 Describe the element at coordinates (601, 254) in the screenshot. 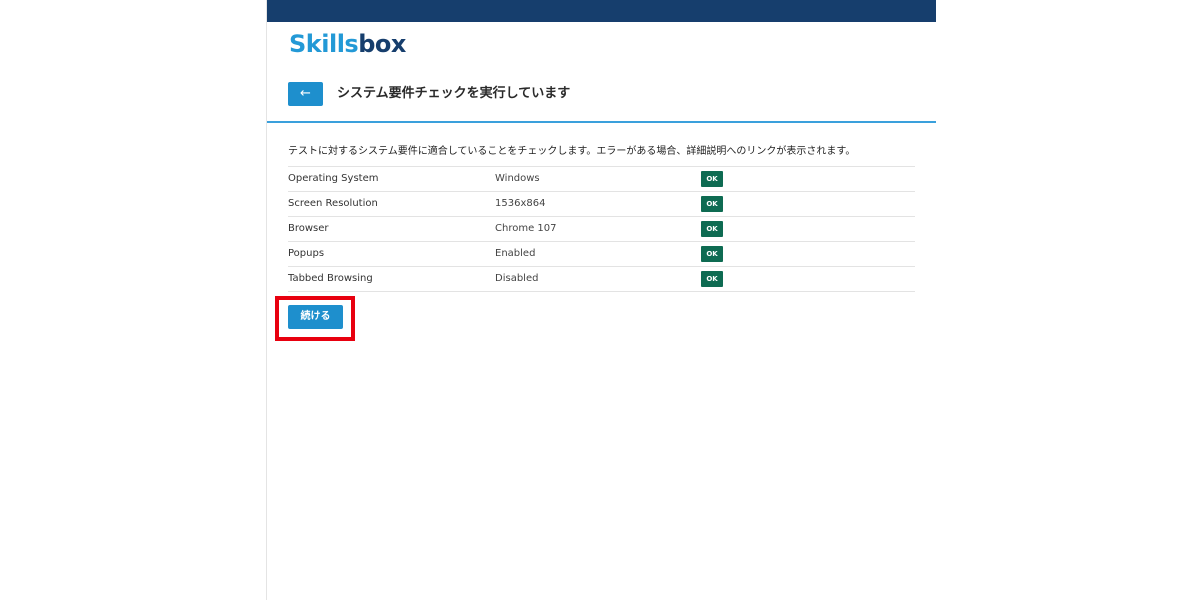

I see `table-row: Popups Enabled OK` at that location.